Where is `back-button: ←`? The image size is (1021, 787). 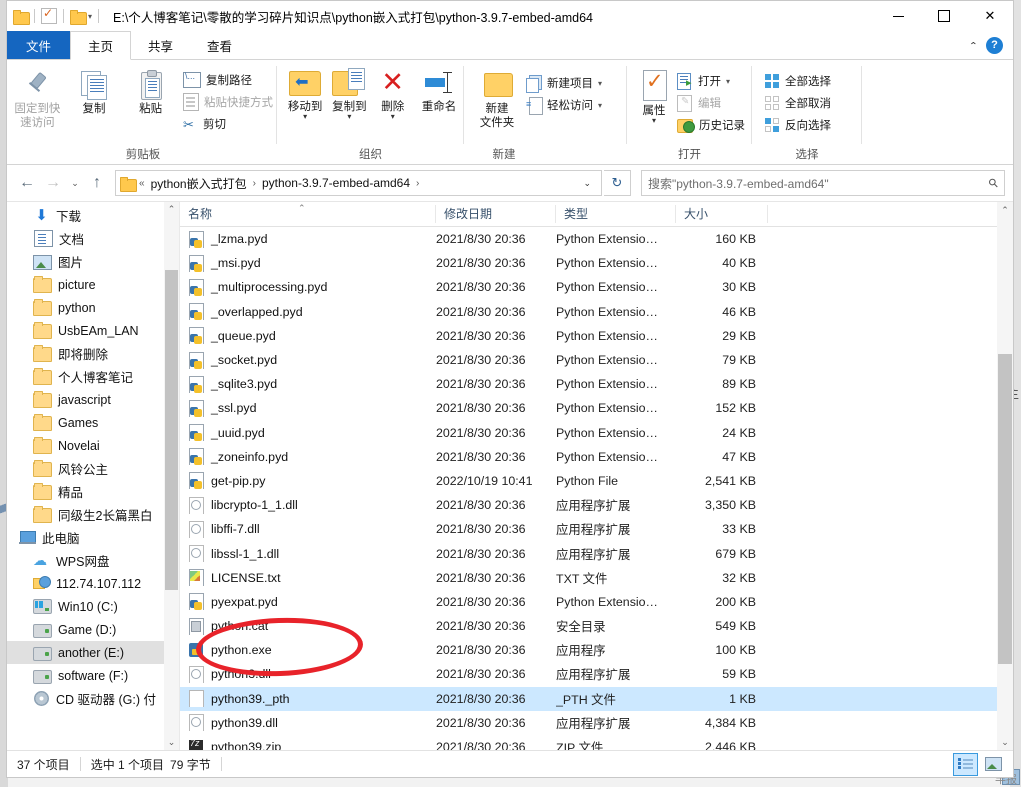
back-button: ← is located at coordinates (27, 183).